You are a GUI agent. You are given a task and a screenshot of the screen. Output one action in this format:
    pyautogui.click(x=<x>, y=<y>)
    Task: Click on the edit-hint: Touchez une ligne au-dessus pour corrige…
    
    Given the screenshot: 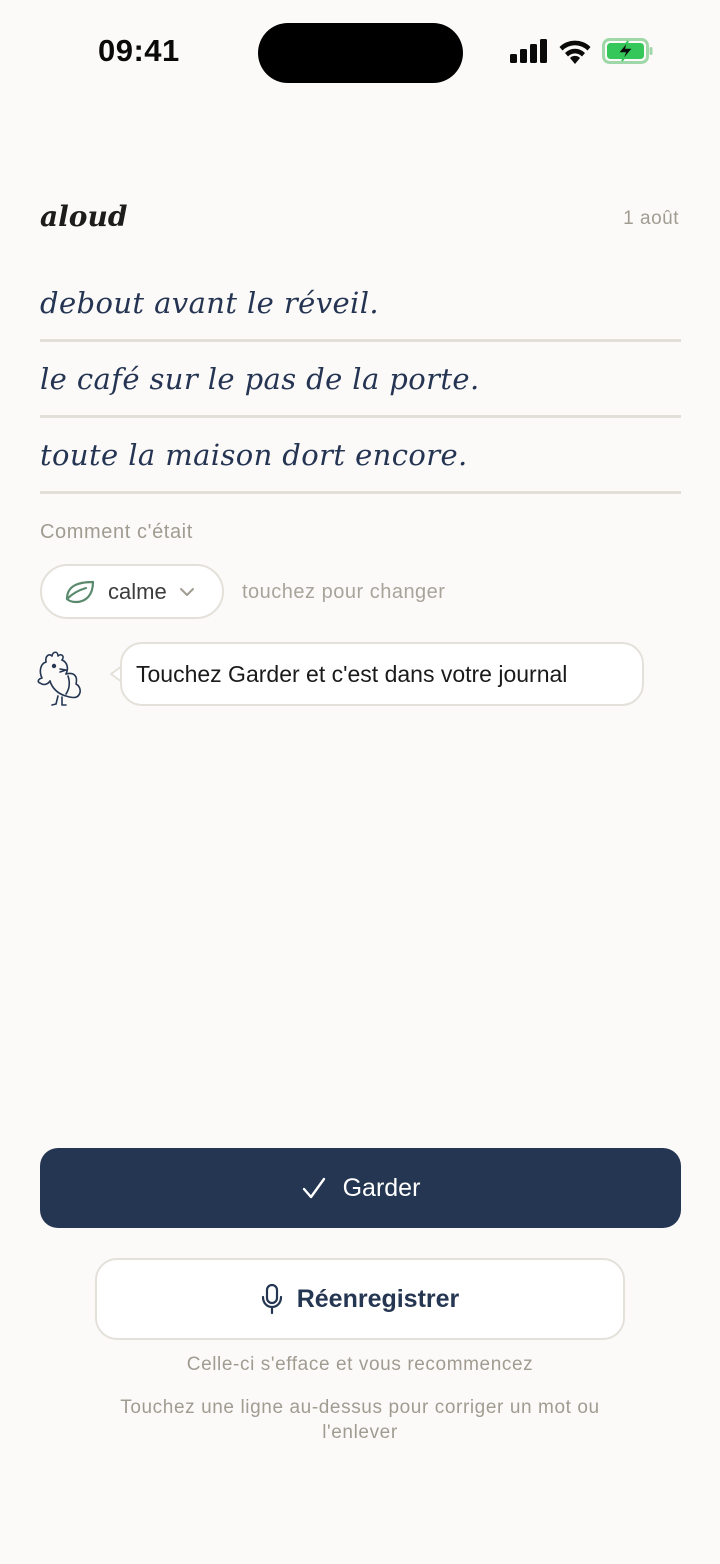 What is the action you would take?
    pyautogui.click(x=360, y=1420)
    